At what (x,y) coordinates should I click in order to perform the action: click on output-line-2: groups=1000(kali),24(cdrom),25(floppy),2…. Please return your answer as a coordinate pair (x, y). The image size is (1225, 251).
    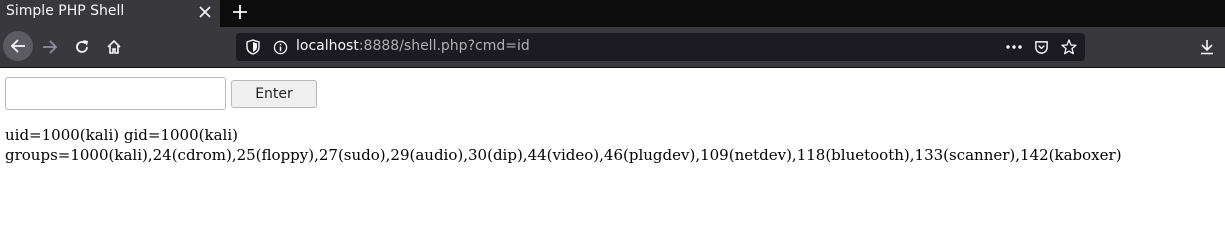
    Looking at the image, I should click on (563, 155).